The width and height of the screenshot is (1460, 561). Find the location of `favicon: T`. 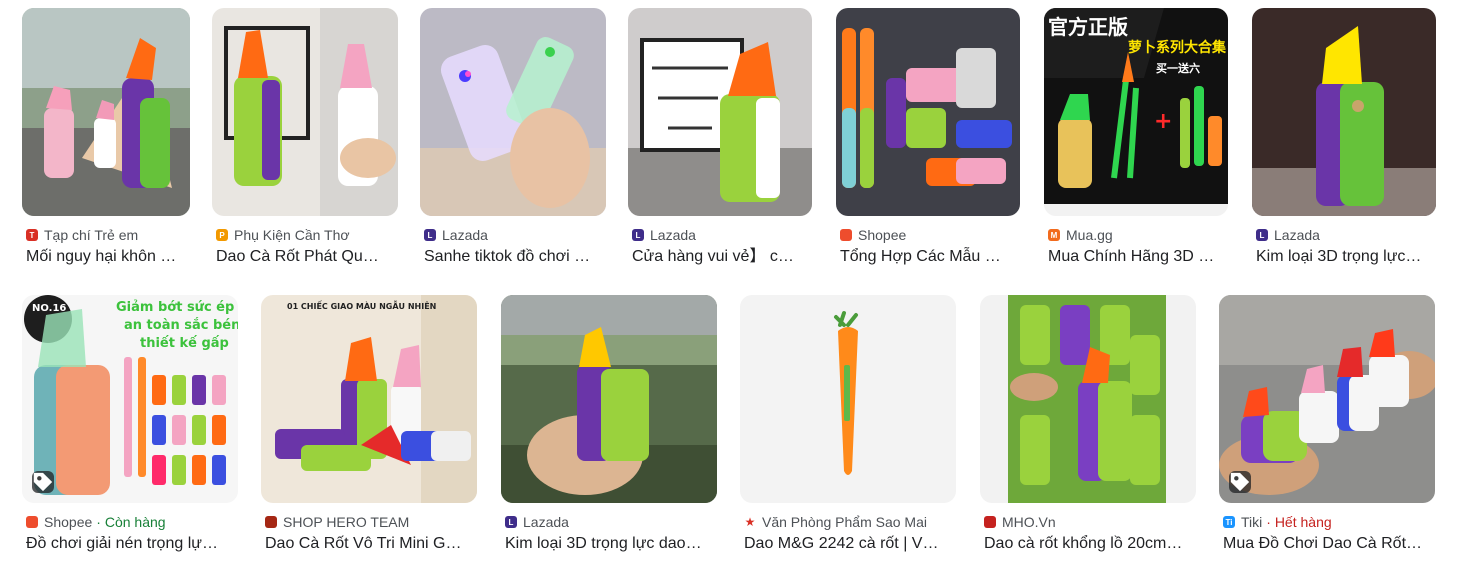

favicon: T is located at coordinates (32, 235).